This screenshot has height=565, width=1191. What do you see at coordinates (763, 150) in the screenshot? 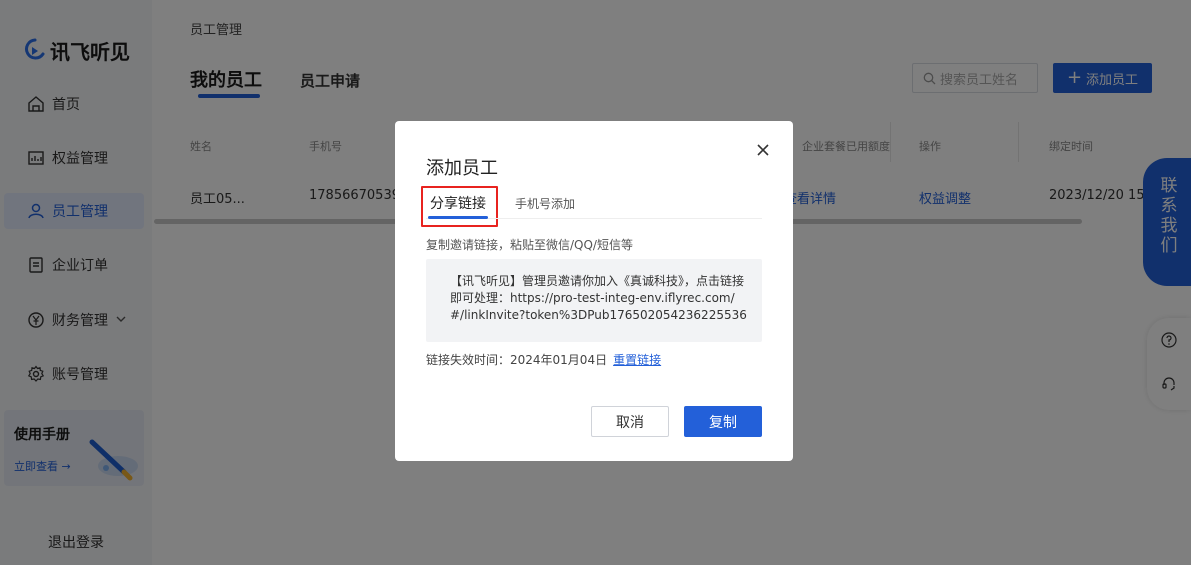
I see `close-icon` at bounding box center [763, 150].